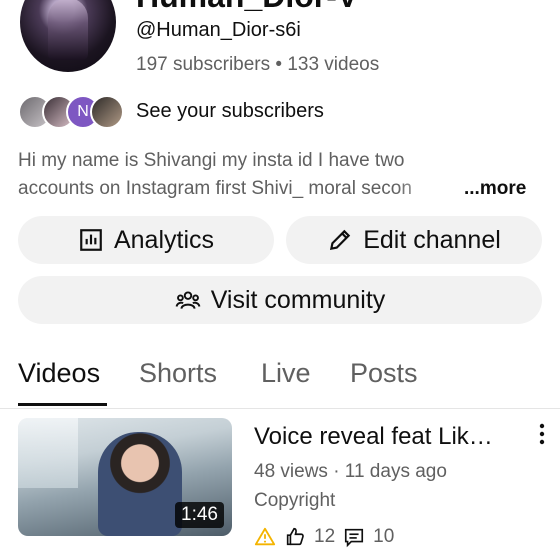 The image size is (560, 560). What do you see at coordinates (295, 536) in the screenshot?
I see `thumbs-up-icon` at bounding box center [295, 536].